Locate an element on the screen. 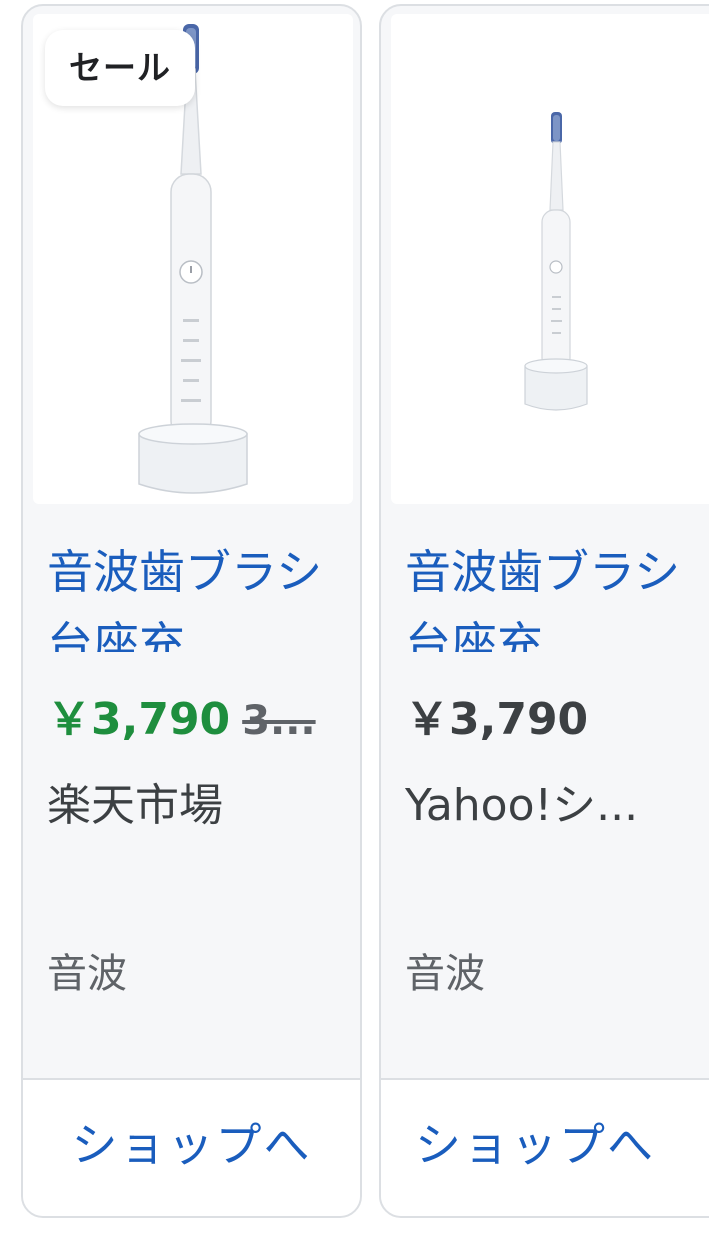 This screenshot has height=1244, width=709. price: ￥3,790 is located at coordinates (497, 719).